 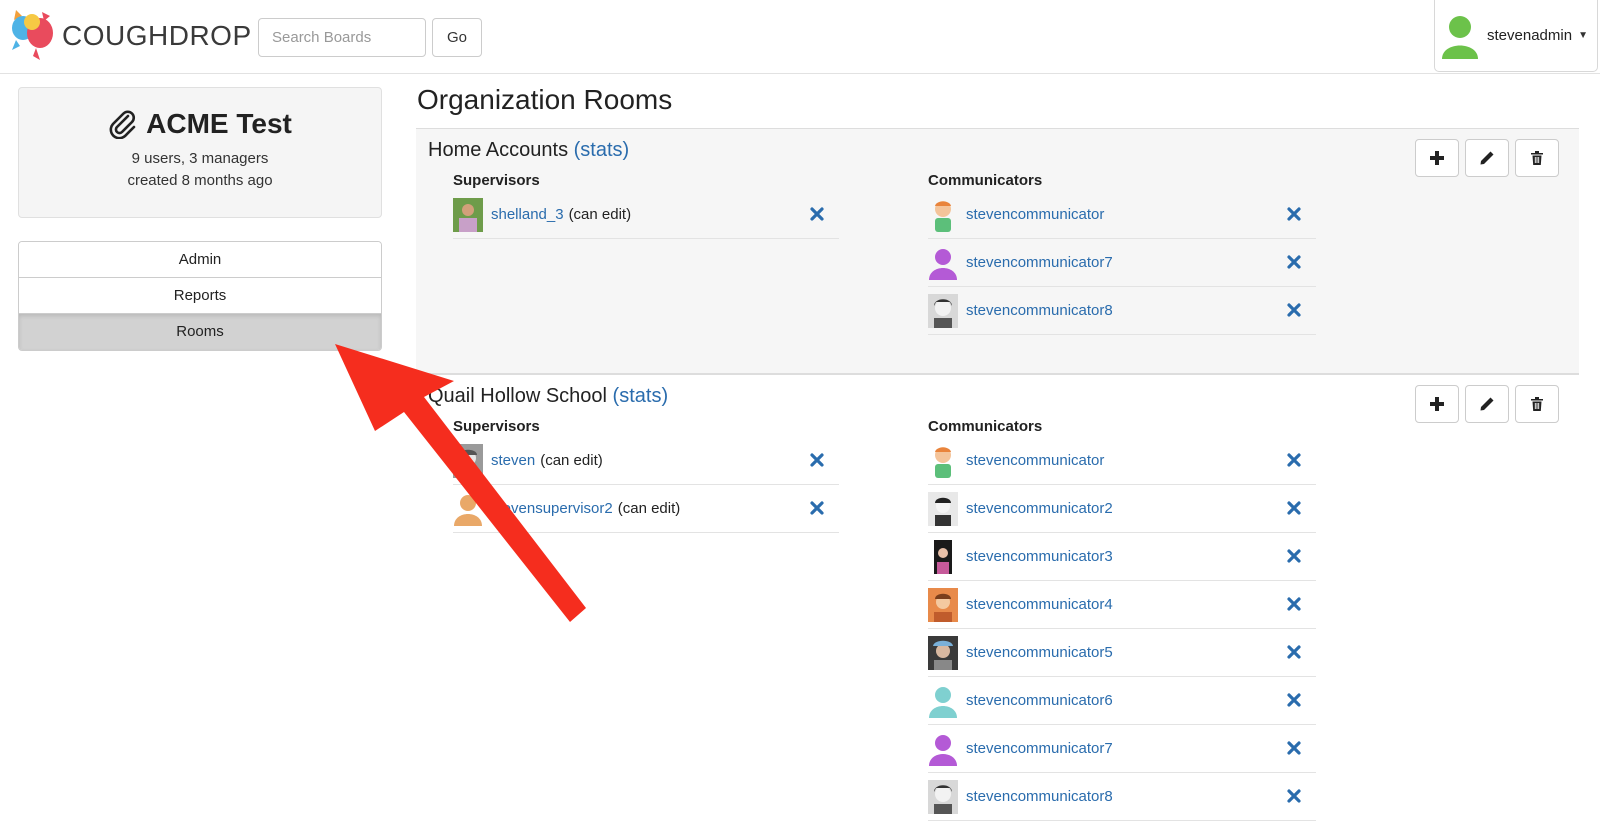 What do you see at coordinates (122, 124) in the screenshot?
I see `paperclip-icon` at bounding box center [122, 124].